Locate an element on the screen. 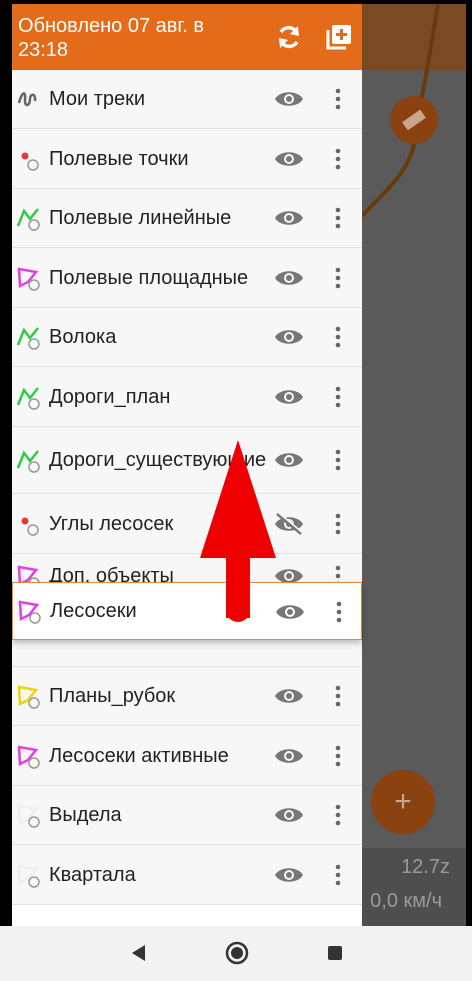 The height and width of the screenshot is (981, 472). ruler-icon is located at coordinates (414, 120).